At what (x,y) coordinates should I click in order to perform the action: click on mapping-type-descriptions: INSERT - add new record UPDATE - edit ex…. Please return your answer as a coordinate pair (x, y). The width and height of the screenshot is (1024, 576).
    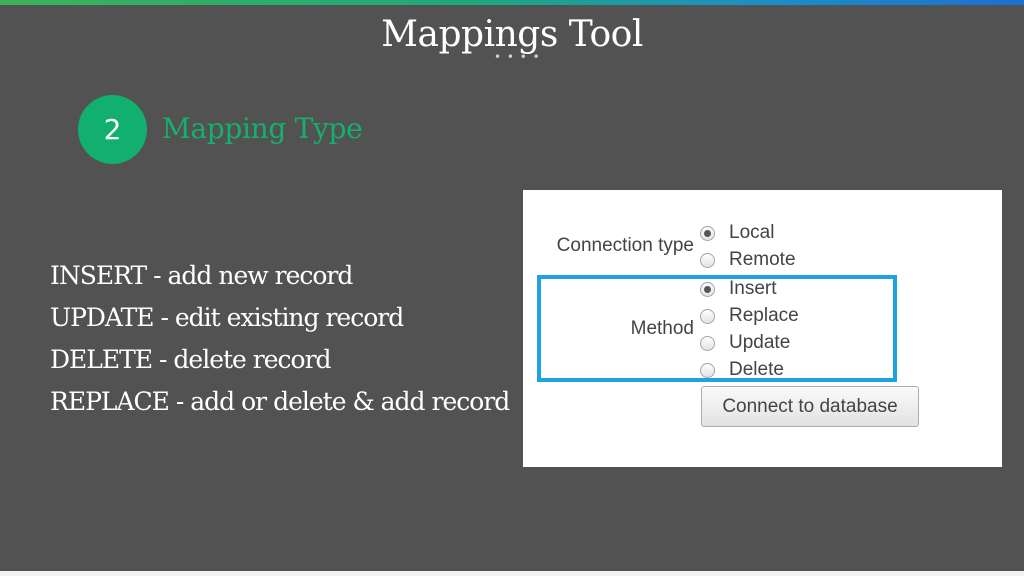
    Looking at the image, I should click on (280, 339).